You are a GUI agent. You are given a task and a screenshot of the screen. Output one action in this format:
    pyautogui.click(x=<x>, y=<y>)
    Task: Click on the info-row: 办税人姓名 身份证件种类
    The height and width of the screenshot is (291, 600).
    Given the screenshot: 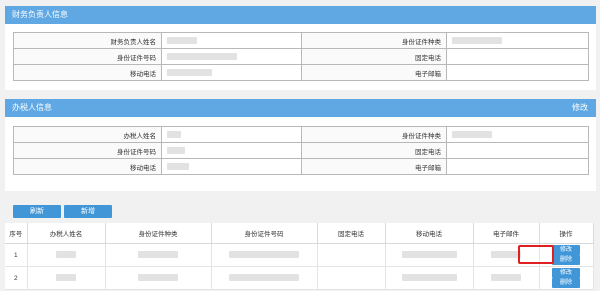 What is the action you would take?
    pyautogui.click(x=301, y=134)
    